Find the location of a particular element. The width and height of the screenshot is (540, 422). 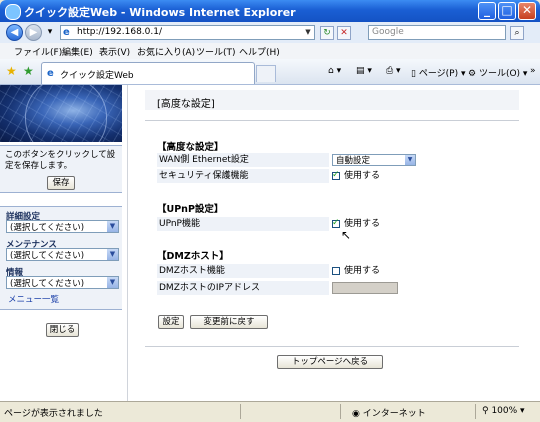

dmz-row: DMZホスト機能 使用する is located at coordinates (338, 271).